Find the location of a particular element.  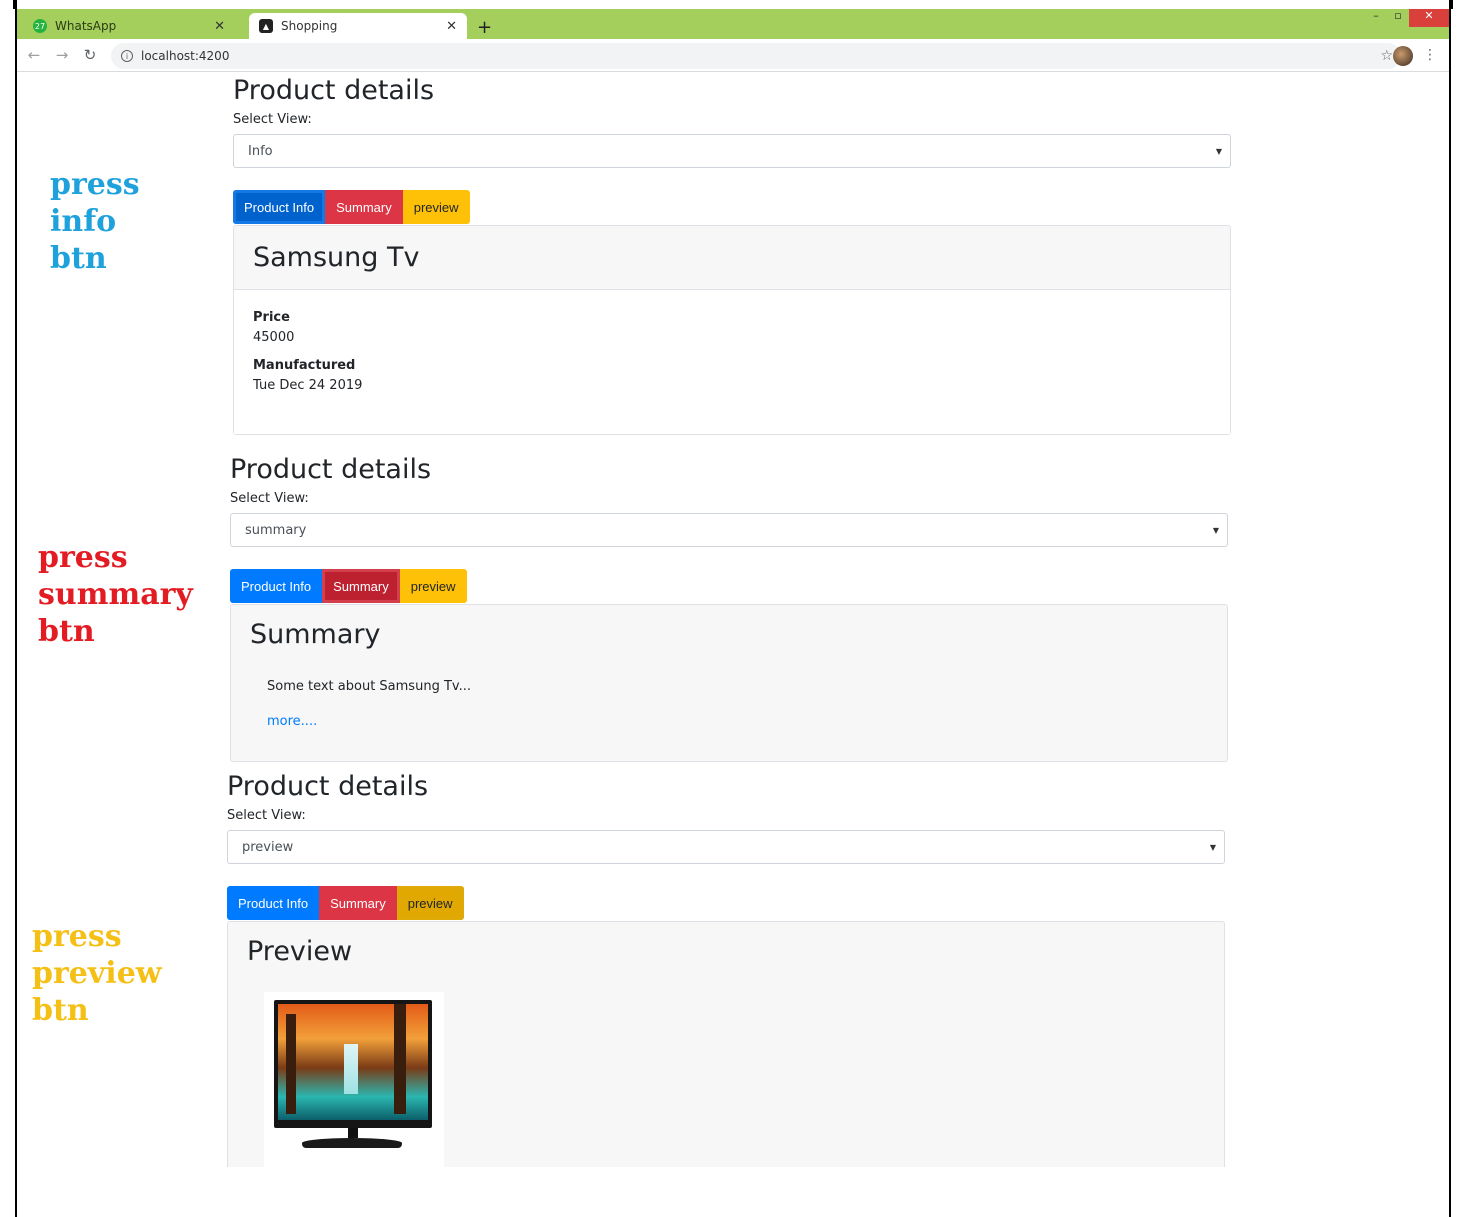

price-label: Price is located at coordinates (271, 317).